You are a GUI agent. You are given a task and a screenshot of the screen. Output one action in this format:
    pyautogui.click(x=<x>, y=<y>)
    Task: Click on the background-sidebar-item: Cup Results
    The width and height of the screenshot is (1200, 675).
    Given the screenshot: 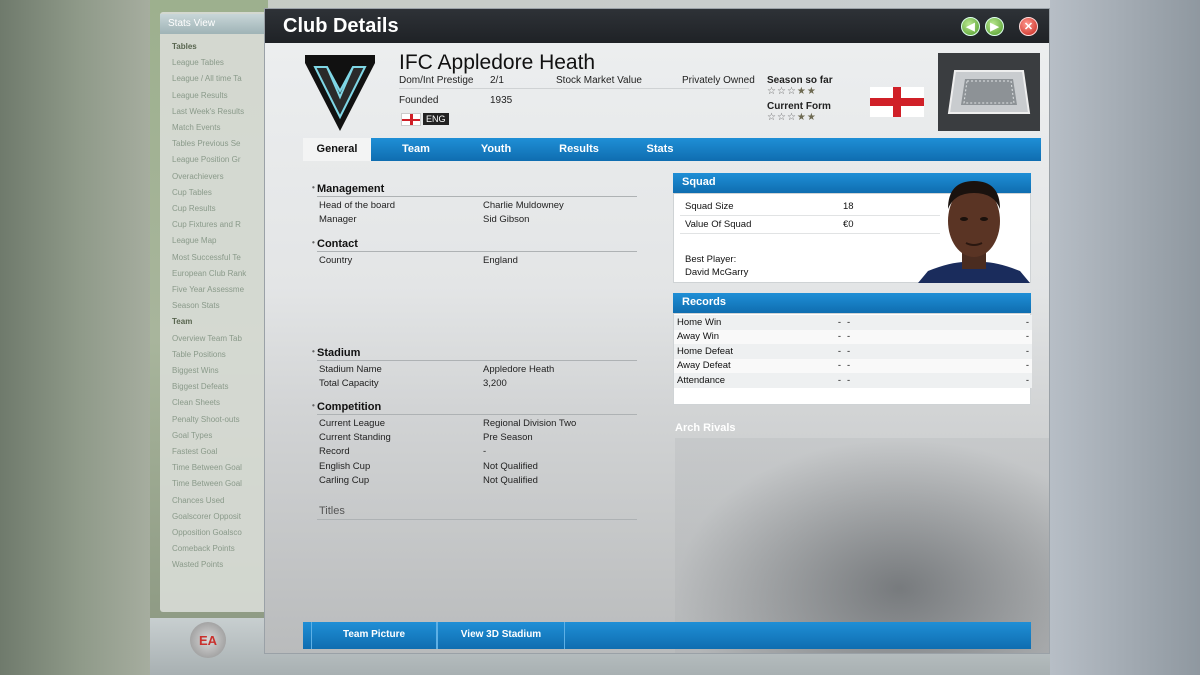 What is the action you would take?
    pyautogui.click(x=194, y=208)
    